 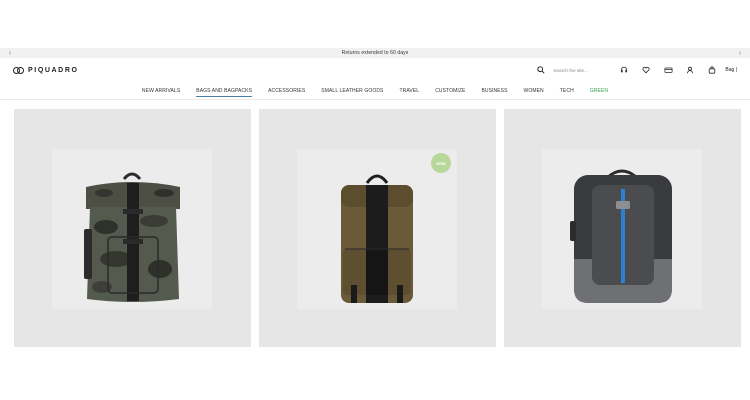 I want to click on grey-backpack-image, so click(x=622, y=229).